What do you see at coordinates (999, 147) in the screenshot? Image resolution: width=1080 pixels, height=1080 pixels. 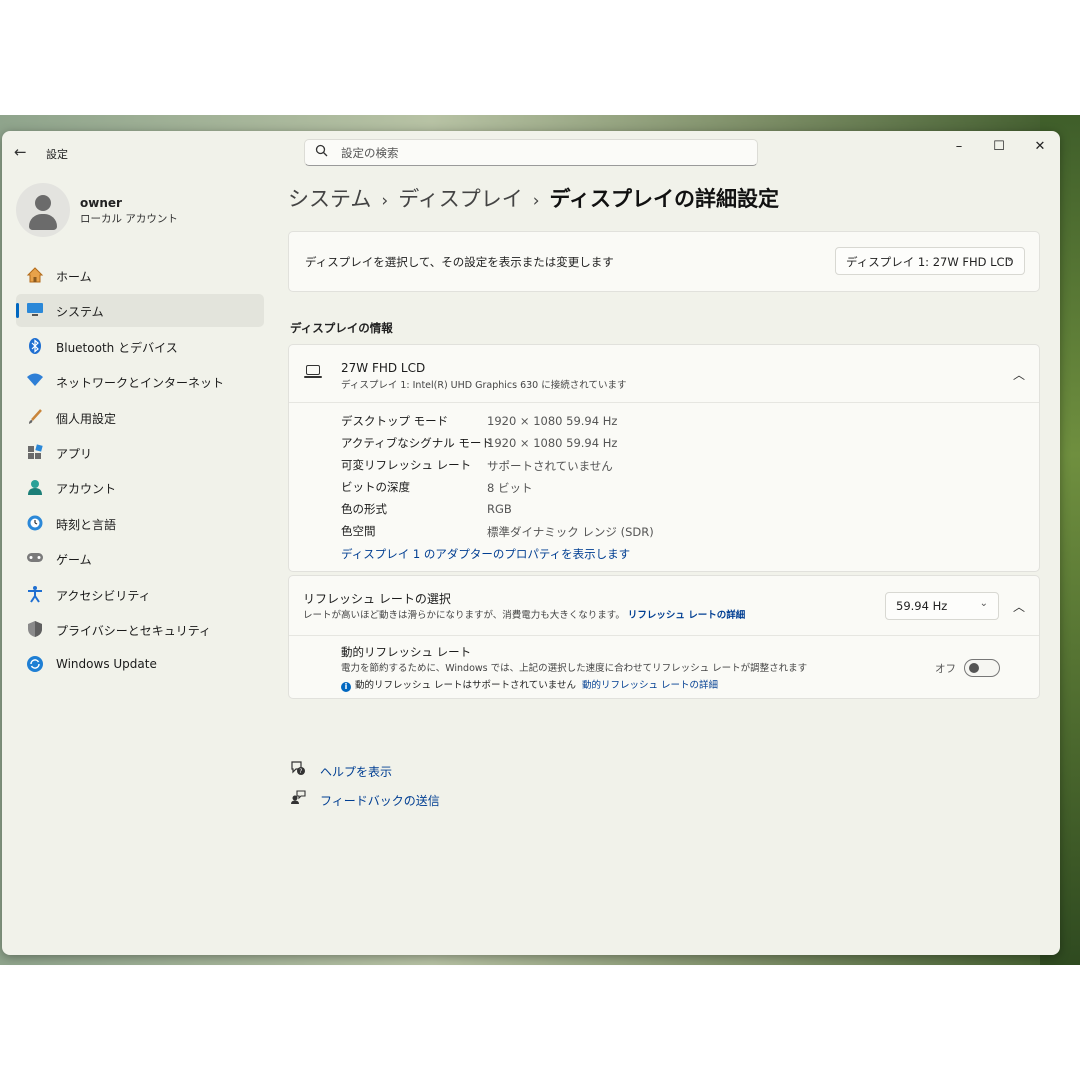 I see `maximize-button: ☐` at bounding box center [999, 147].